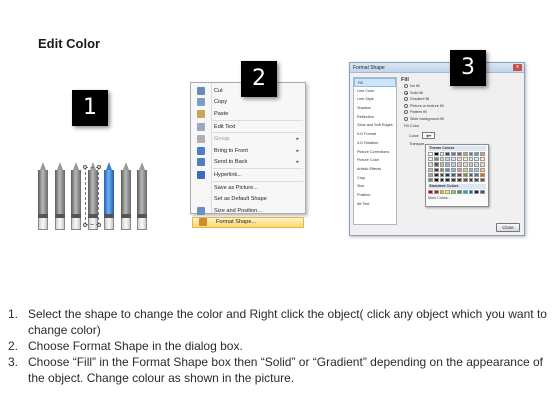 This screenshot has width=560, height=420. Describe the element at coordinates (248, 139) in the screenshot. I see `menu-item-group: Group ▸` at that location.